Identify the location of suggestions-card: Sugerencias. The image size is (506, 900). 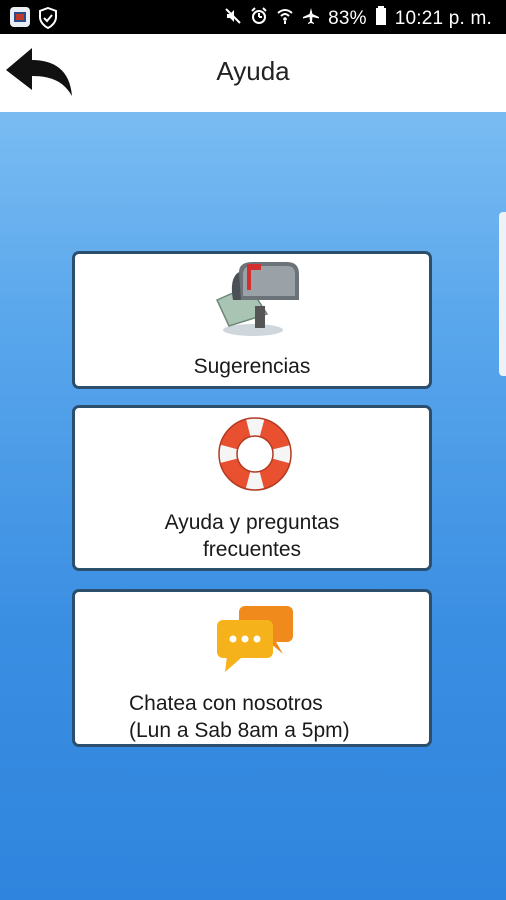
(252, 320).